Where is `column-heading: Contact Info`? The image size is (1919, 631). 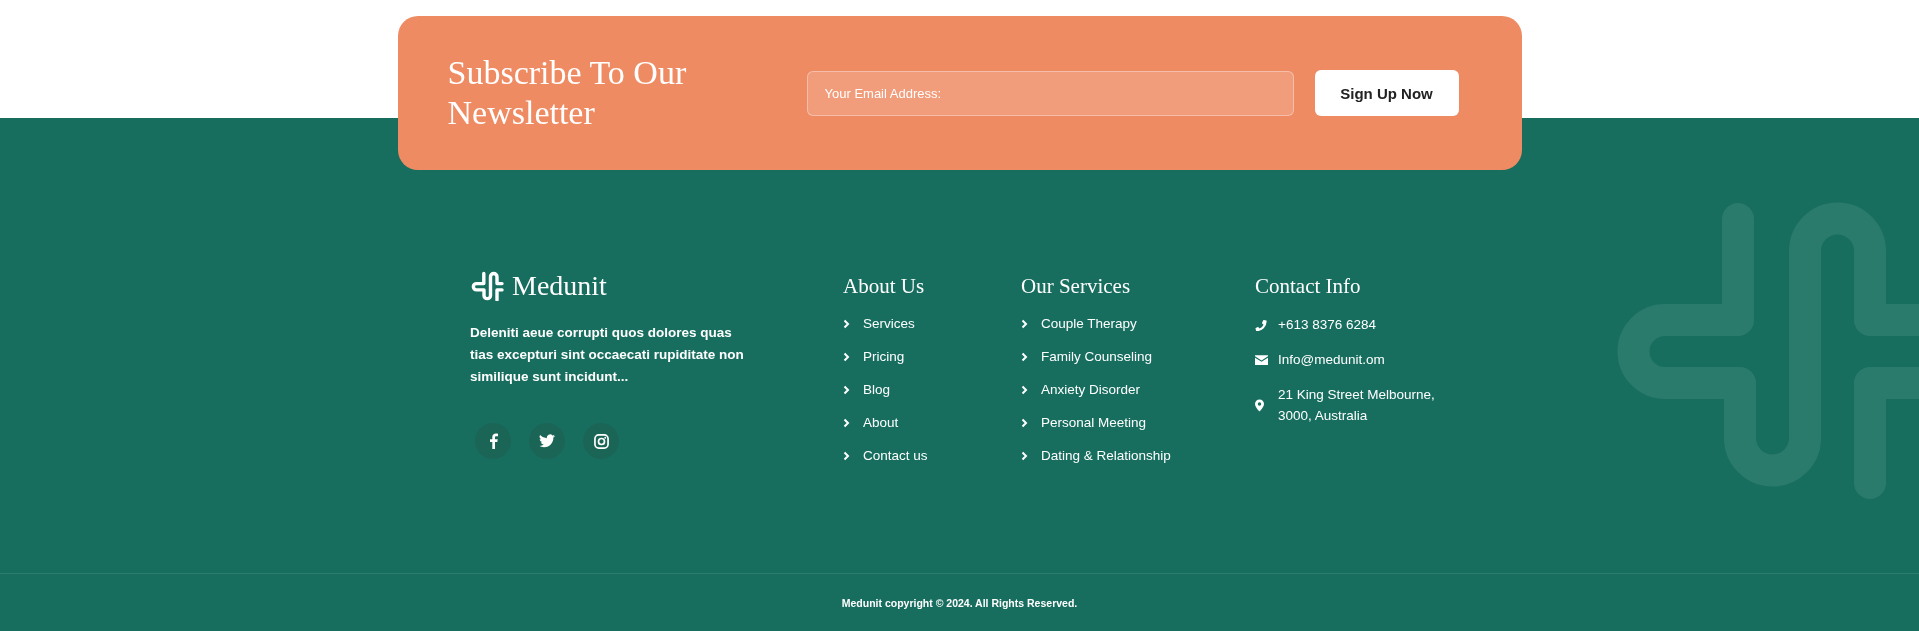
column-heading: Contact Info is located at coordinates (1308, 286).